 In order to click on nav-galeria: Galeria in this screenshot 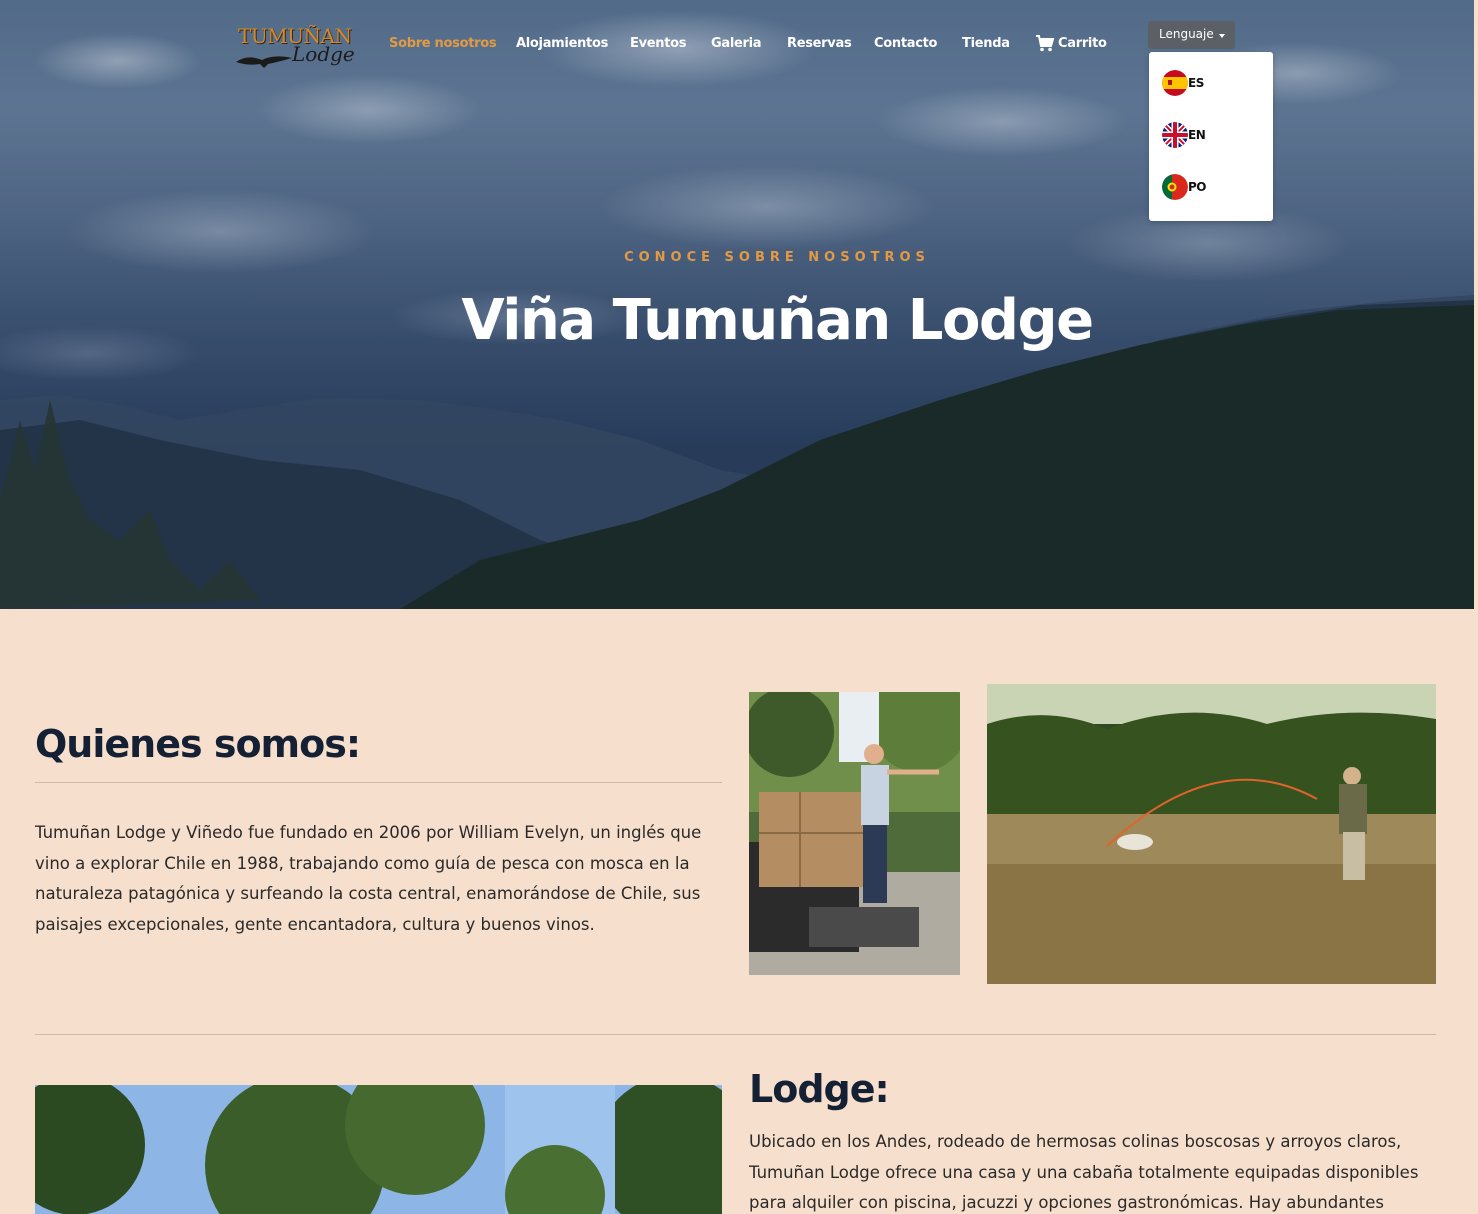, I will do `click(736, 43)`.